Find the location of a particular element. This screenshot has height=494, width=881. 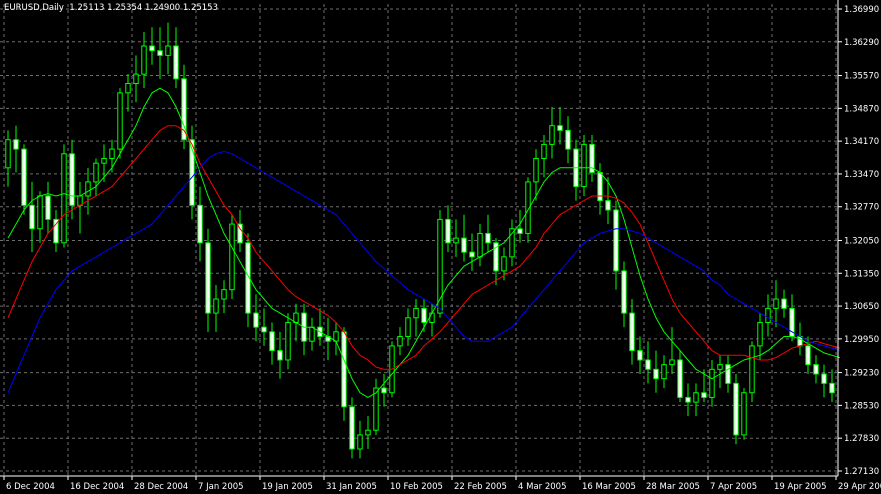

time-tick-label: 6 Dec 2004 is located at coordinates (30, 487).